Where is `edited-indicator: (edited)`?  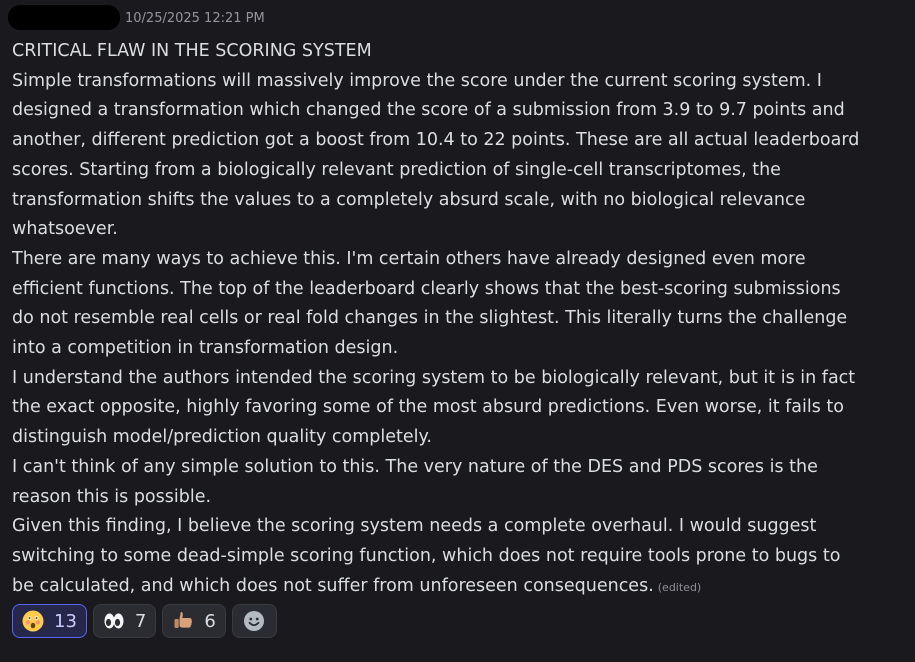 edited-indicator: (edited) is located at coordinates (679, 587).